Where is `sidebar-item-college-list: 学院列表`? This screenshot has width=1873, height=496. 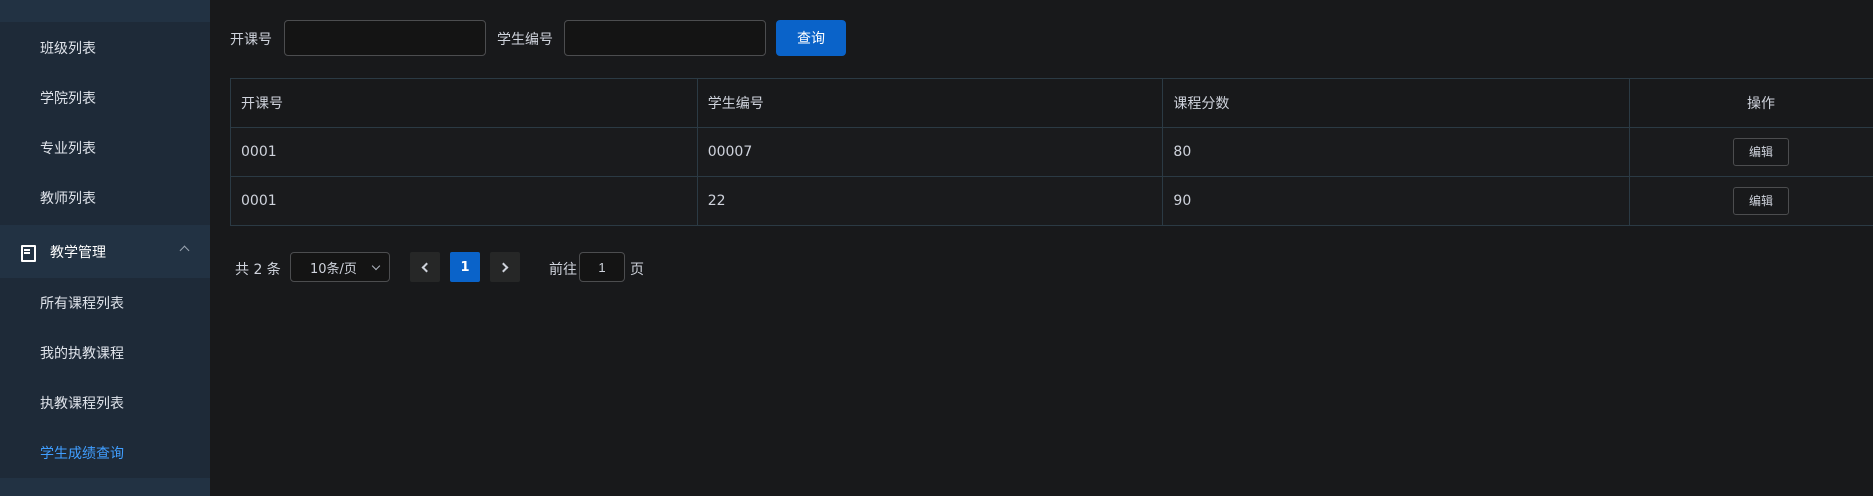
sidebar-item-college-list: 学院列表 is located at coordinates (105, 98).